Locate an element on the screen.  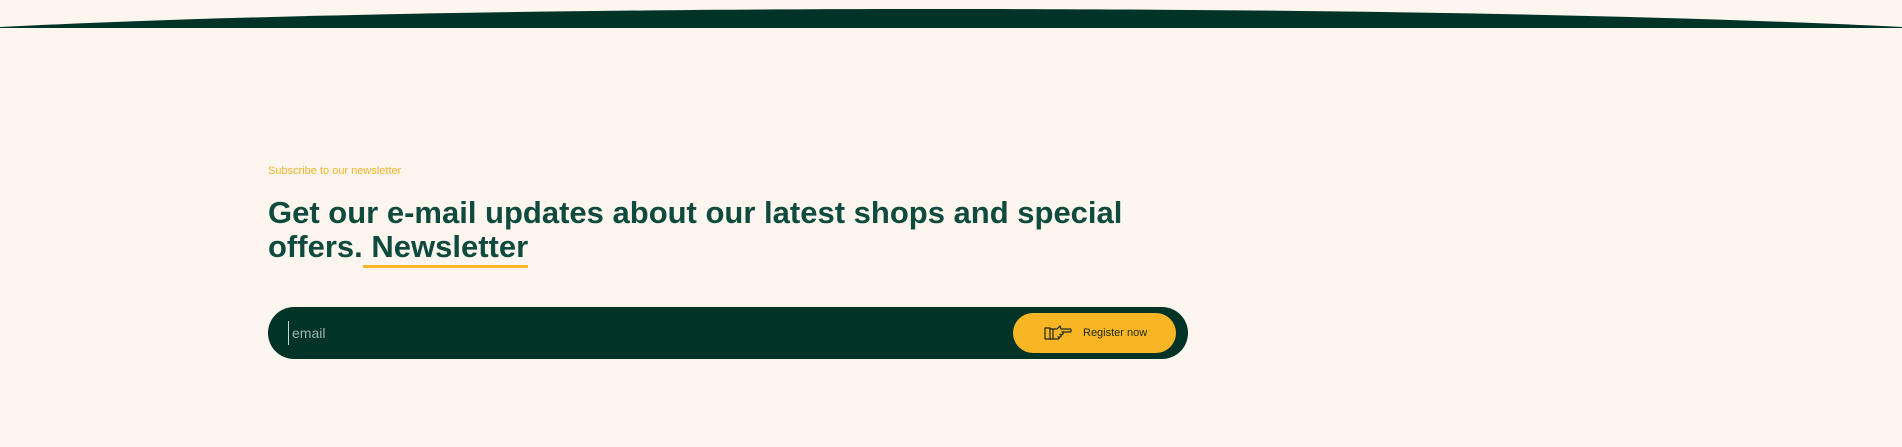
email-input is located at coordinates (620, 333).